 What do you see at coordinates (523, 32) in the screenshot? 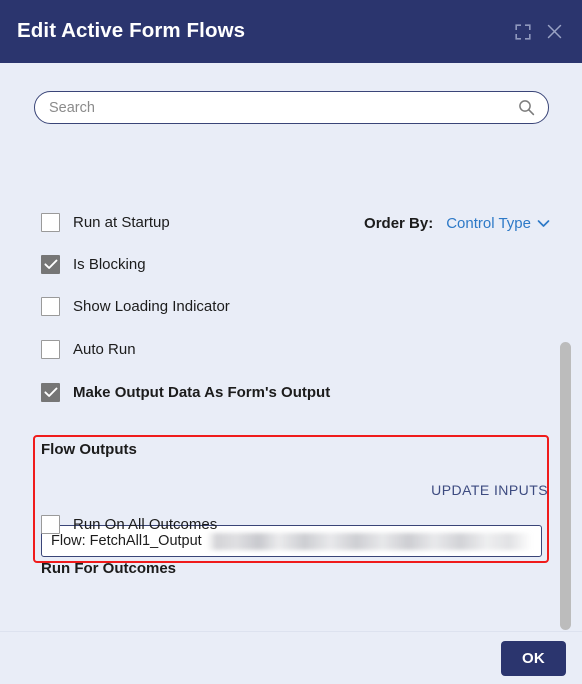
I see `expand-corners-icon` at bounding box center [523, 32].